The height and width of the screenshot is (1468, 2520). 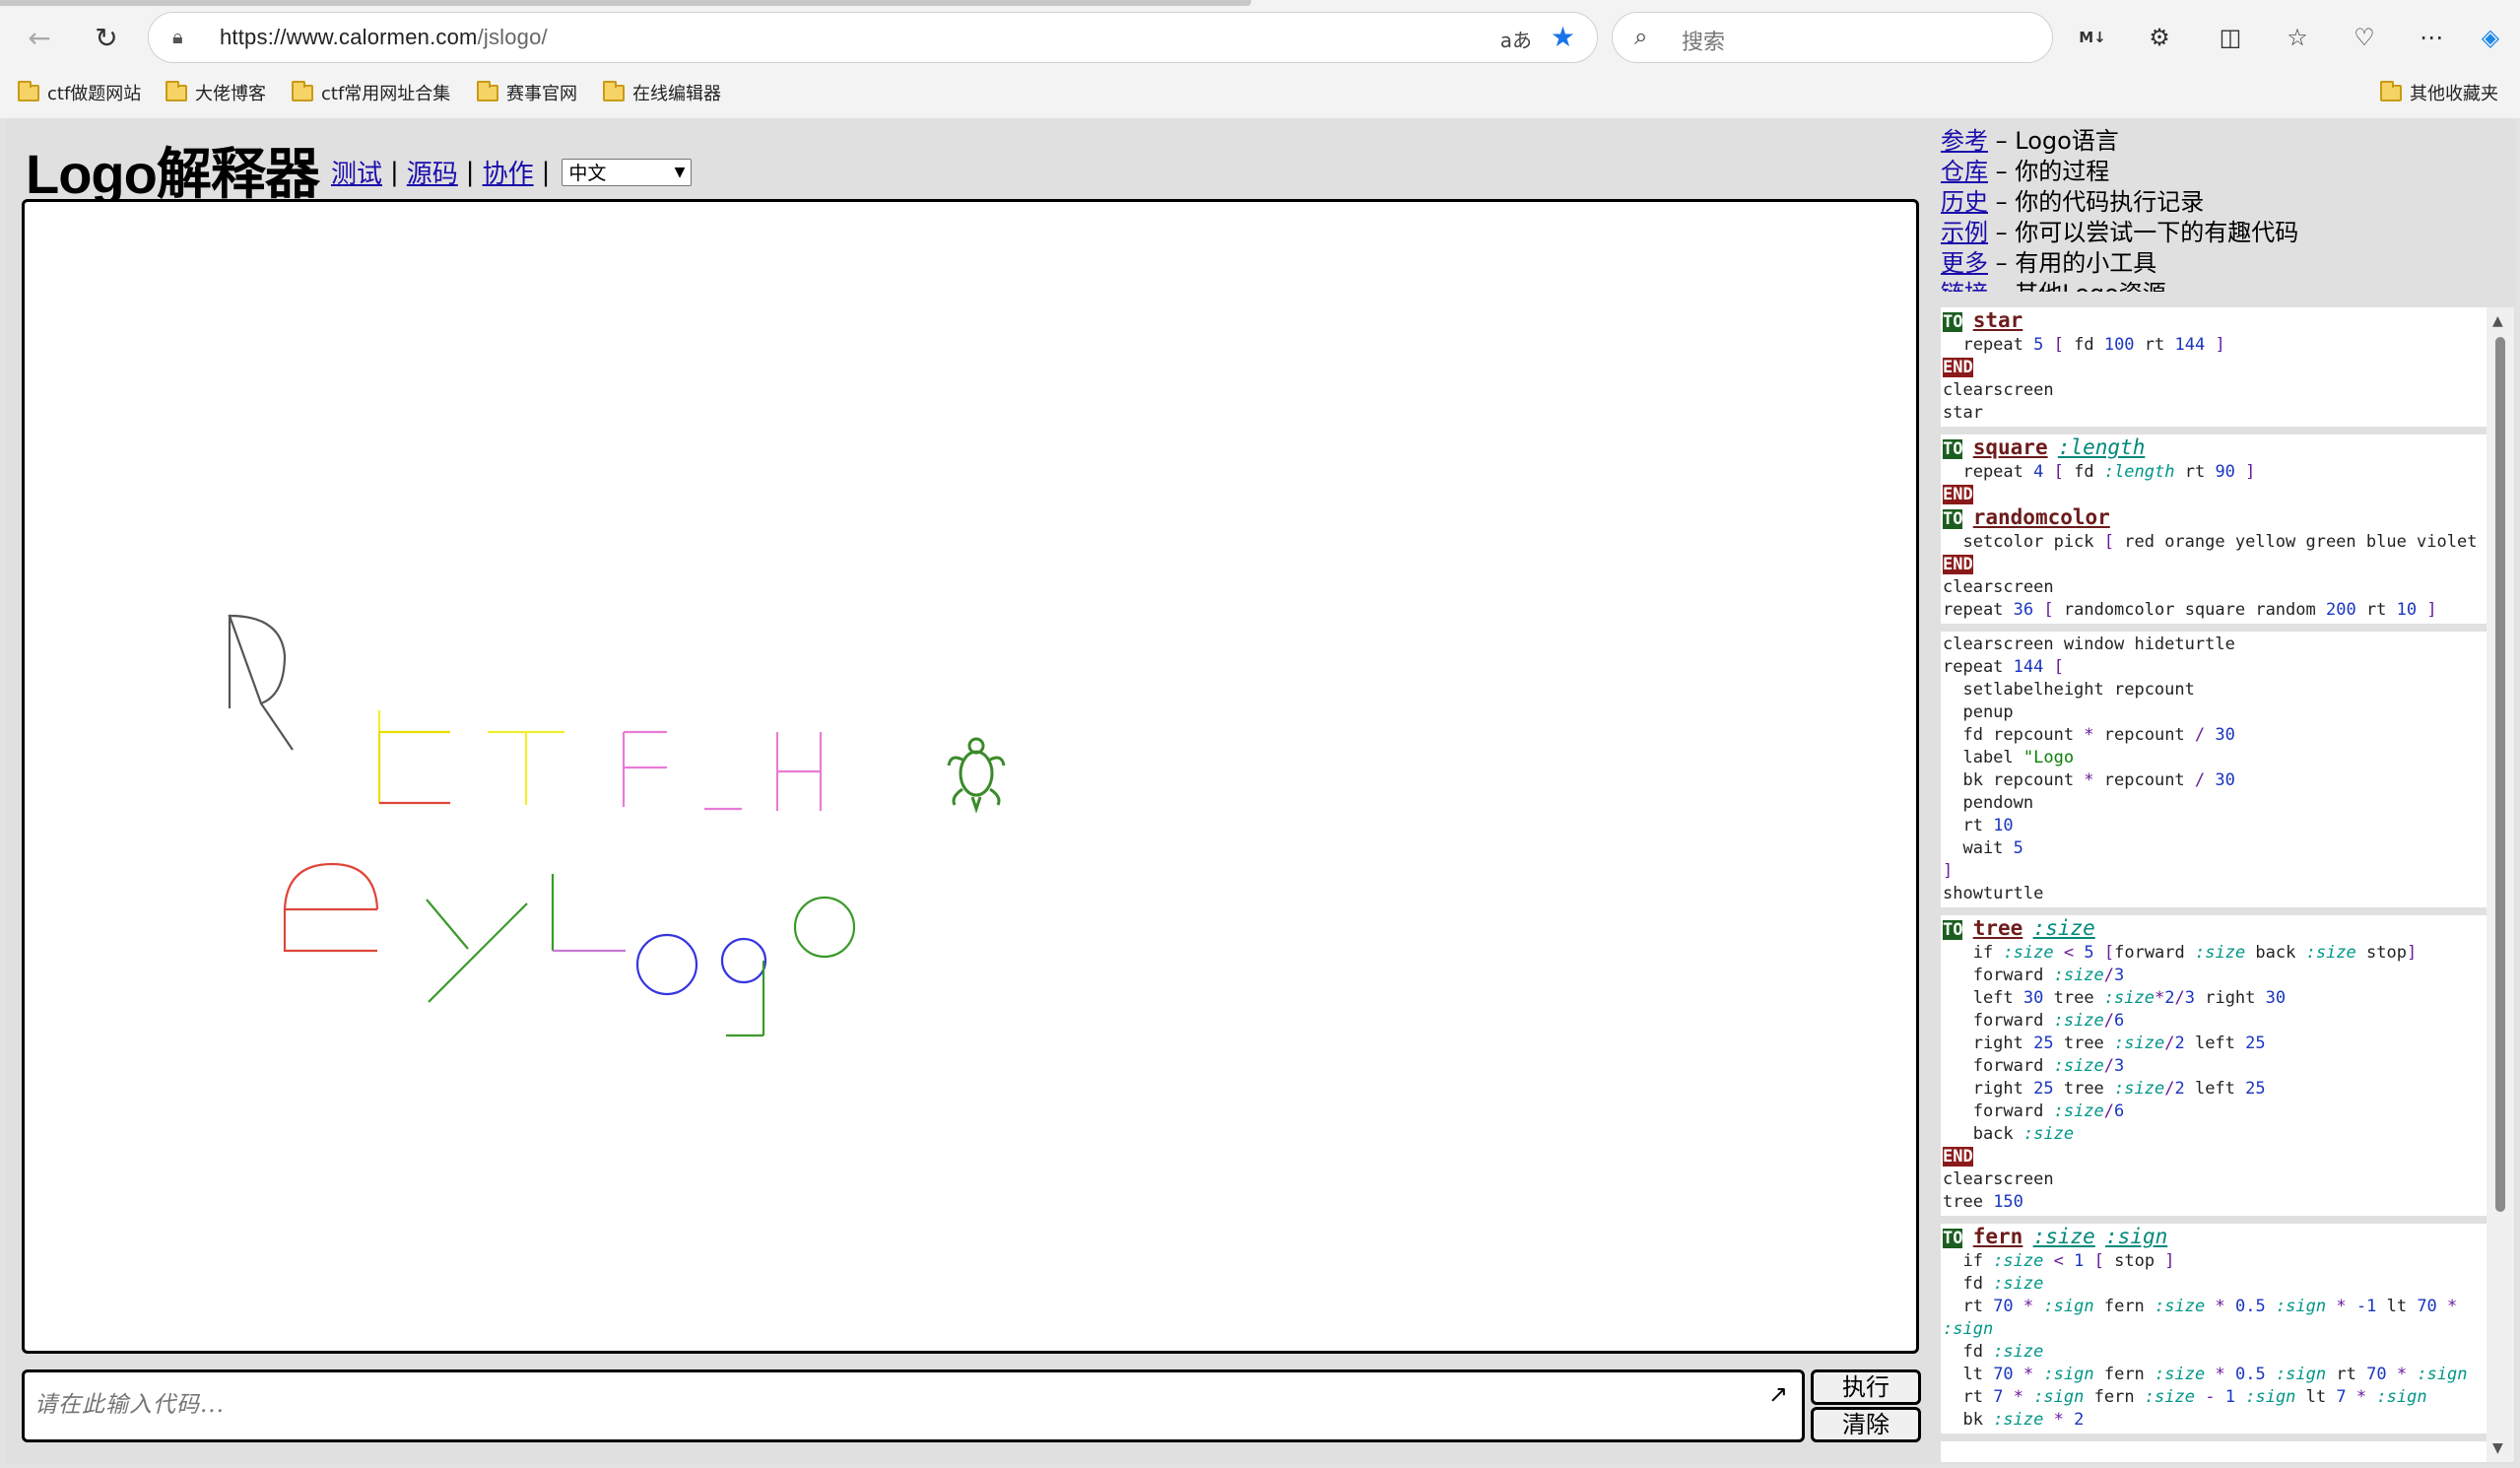 I want to click on bookmark-folder: 大佬博客, so click(x=216, y=92).